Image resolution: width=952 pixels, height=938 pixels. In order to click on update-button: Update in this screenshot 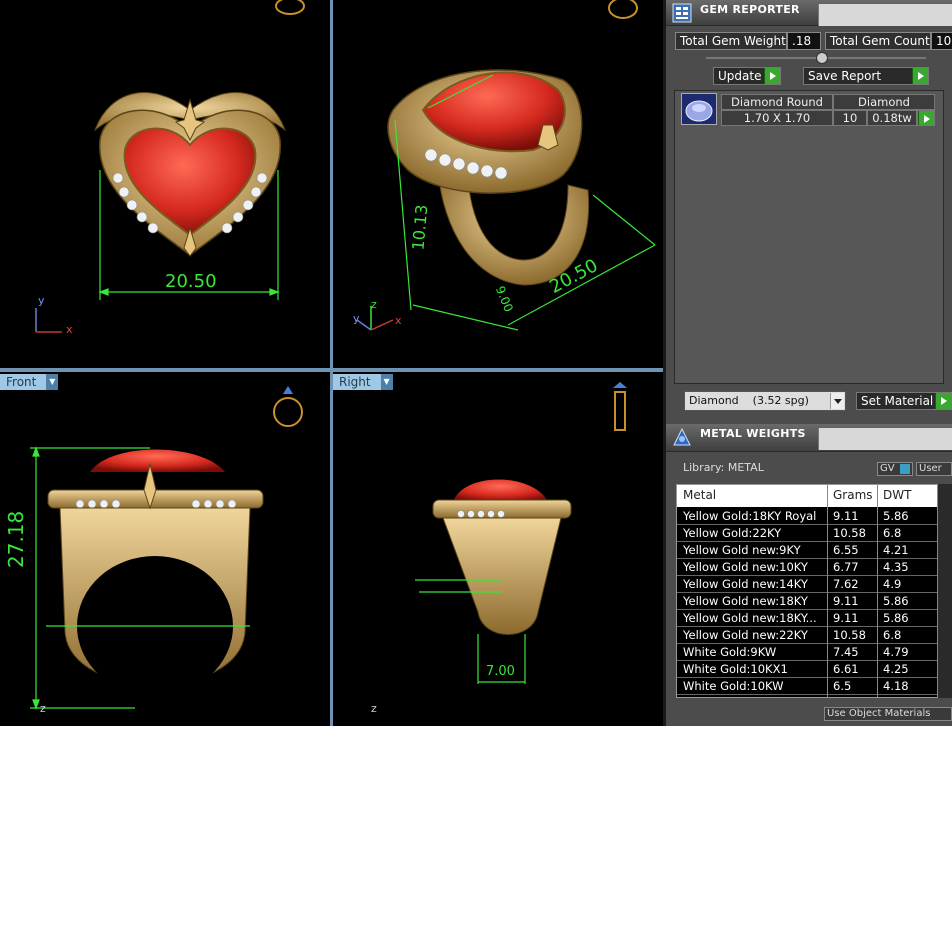, I will do `click(747, 76)`.